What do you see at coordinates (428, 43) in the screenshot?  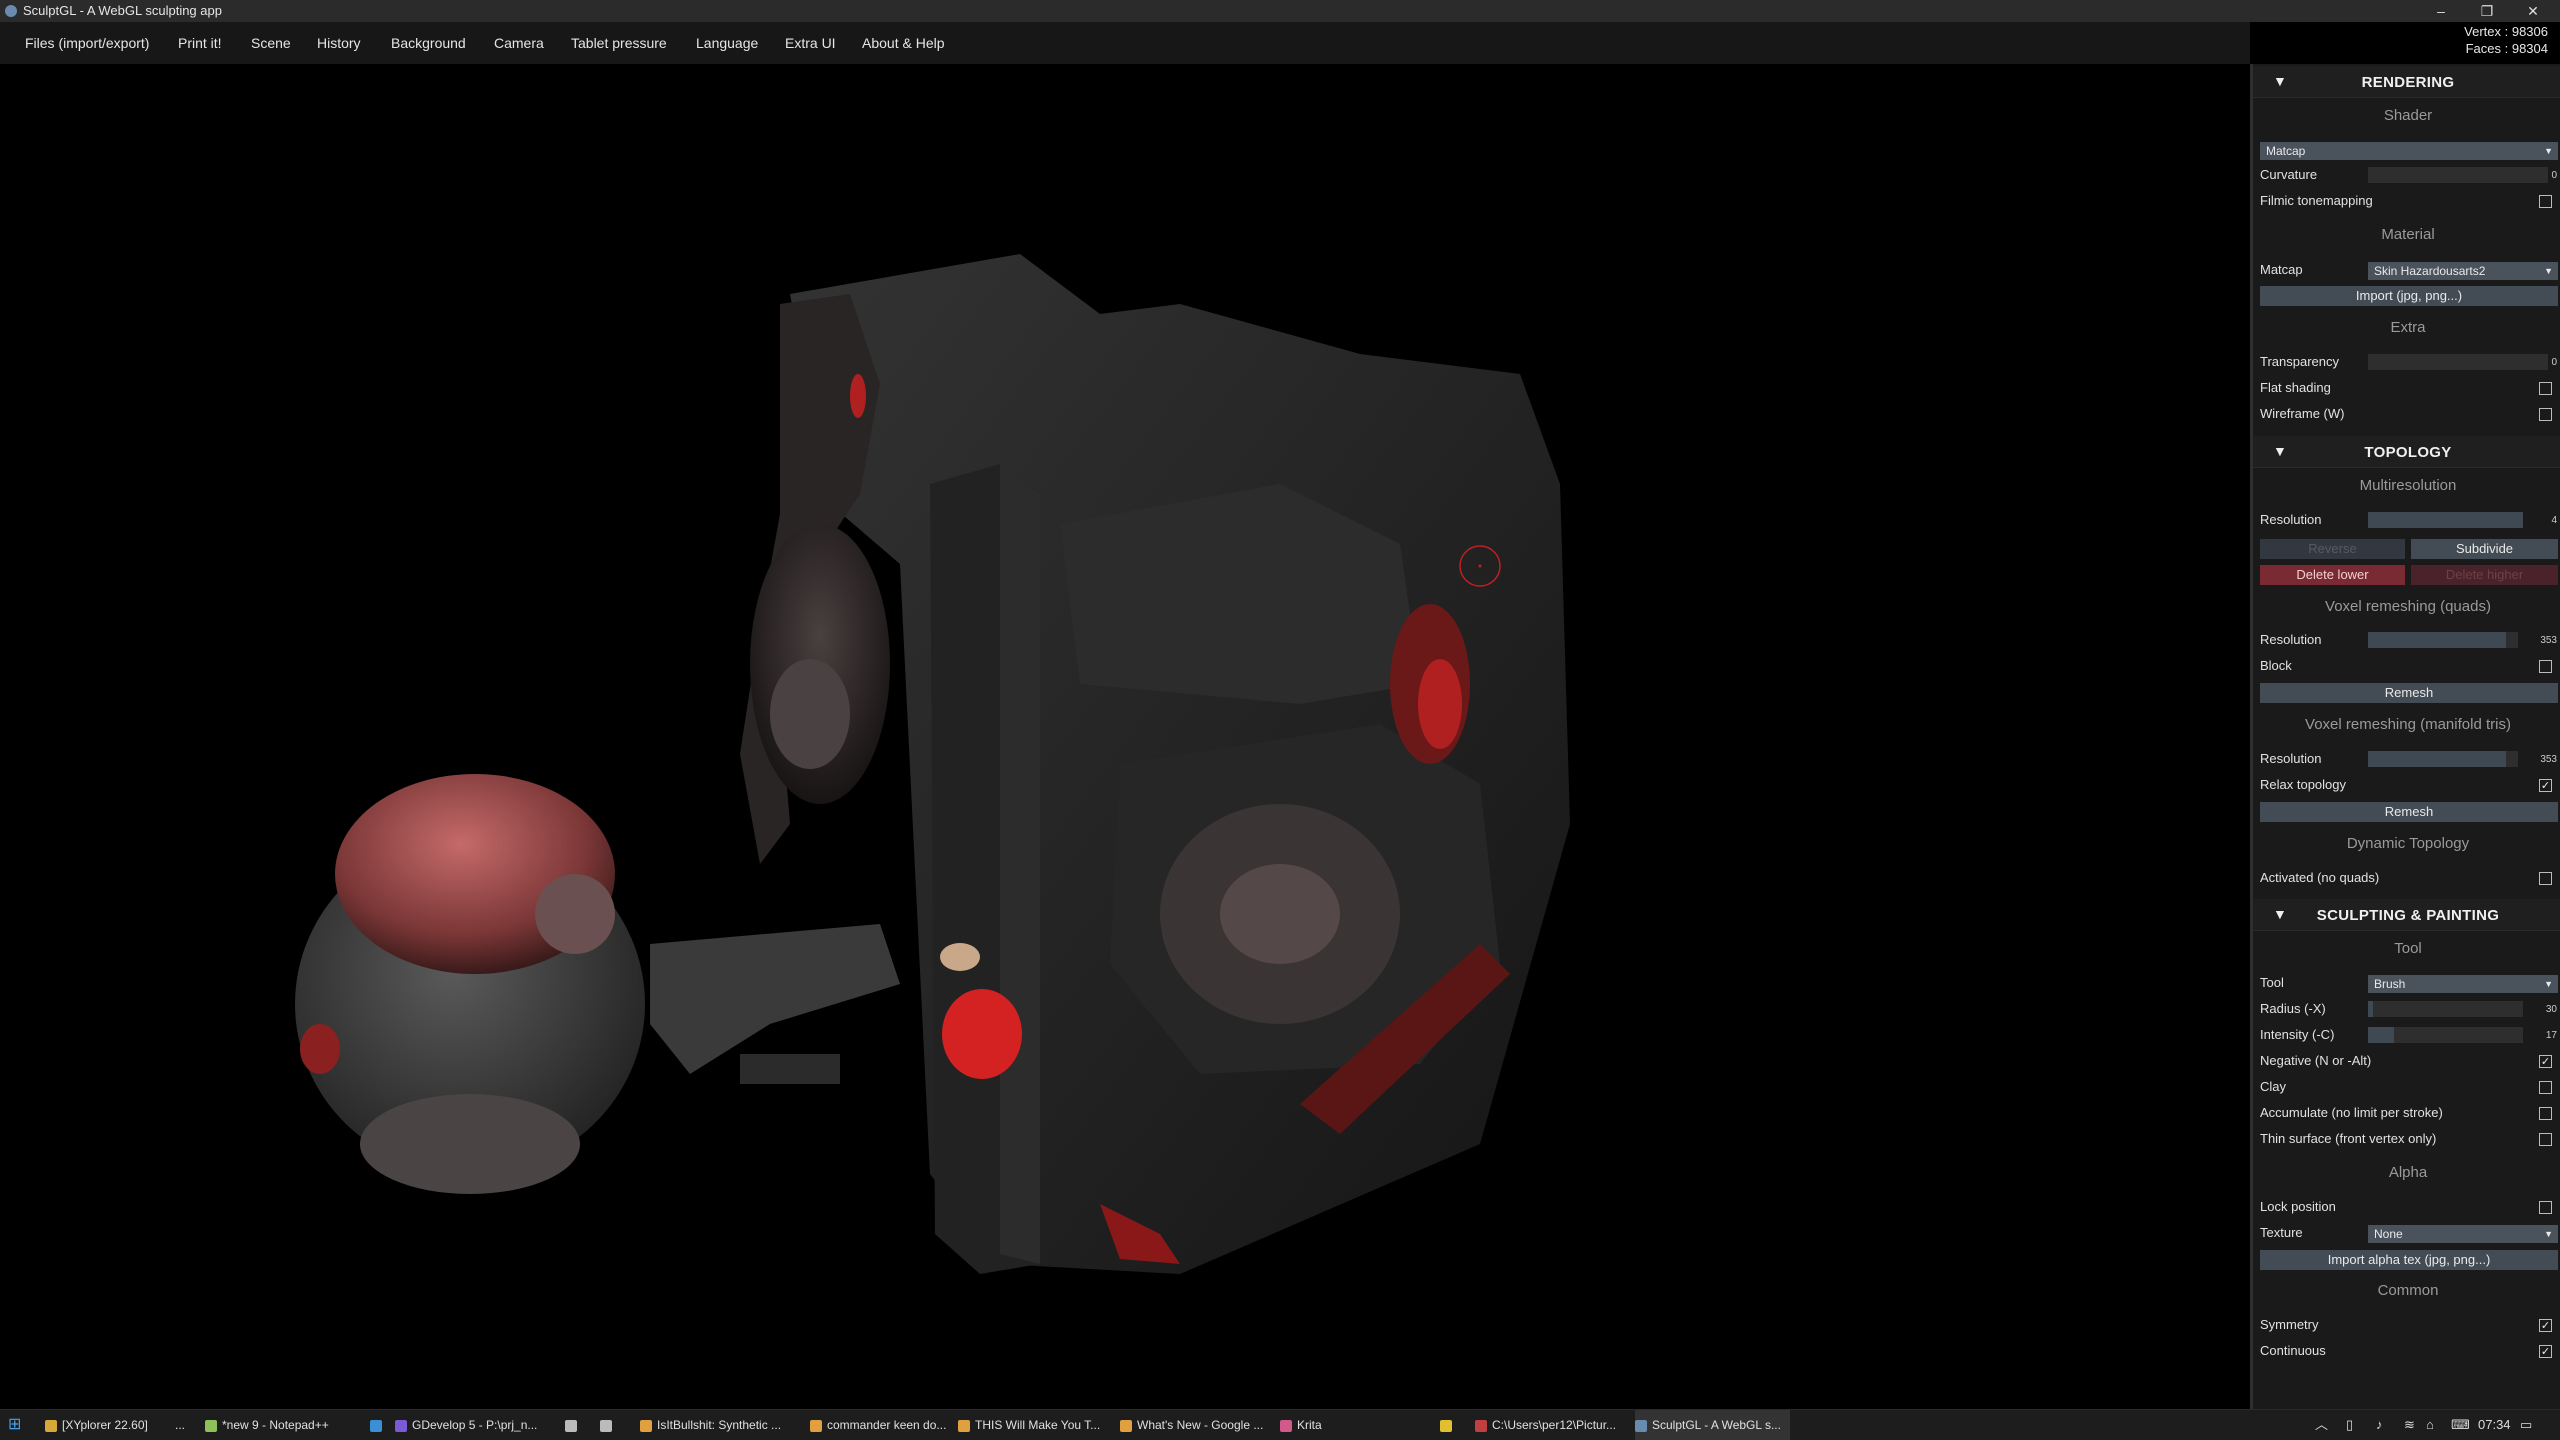 I see `menu-background: Background` at bounding box center [428, 43].